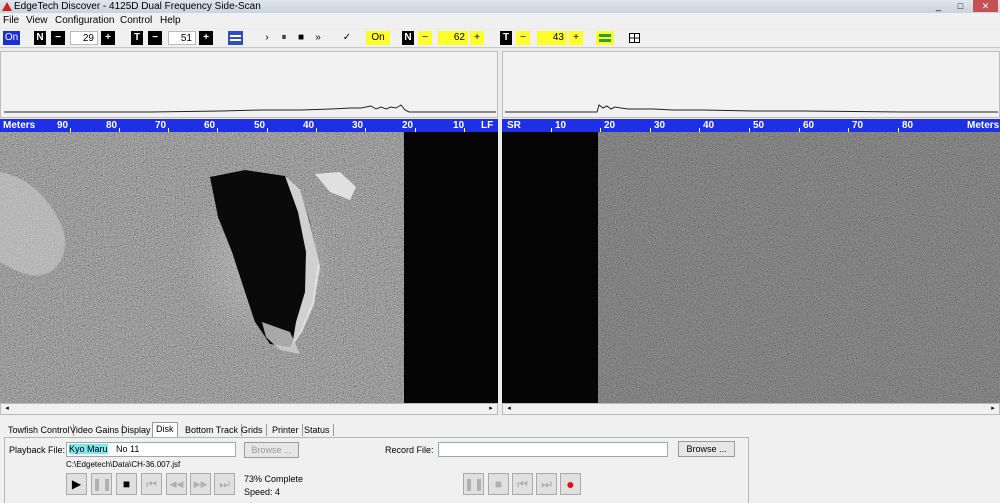  What do you see at coordinates (37, 450) in the screenshot?
I see `playback-file-label: Playback File:` at bounding box center [37, 450].